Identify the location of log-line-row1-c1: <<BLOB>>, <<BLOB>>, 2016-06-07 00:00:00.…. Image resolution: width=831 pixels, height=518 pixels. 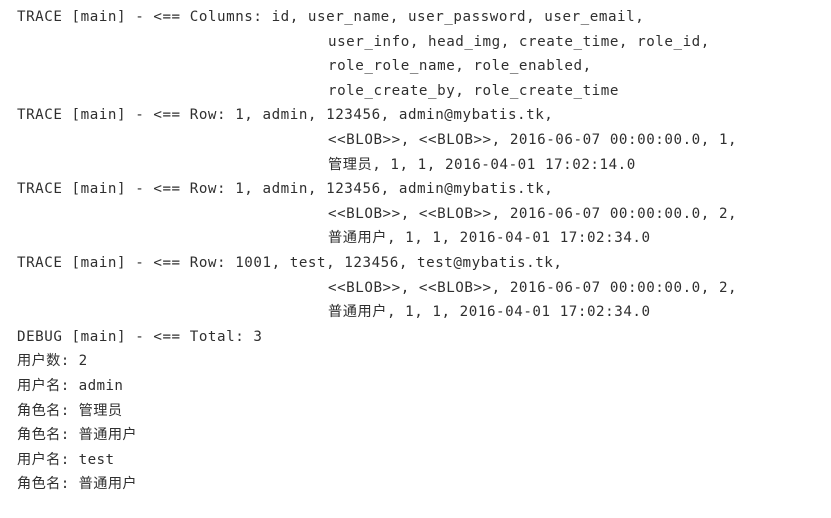
(533, 139).